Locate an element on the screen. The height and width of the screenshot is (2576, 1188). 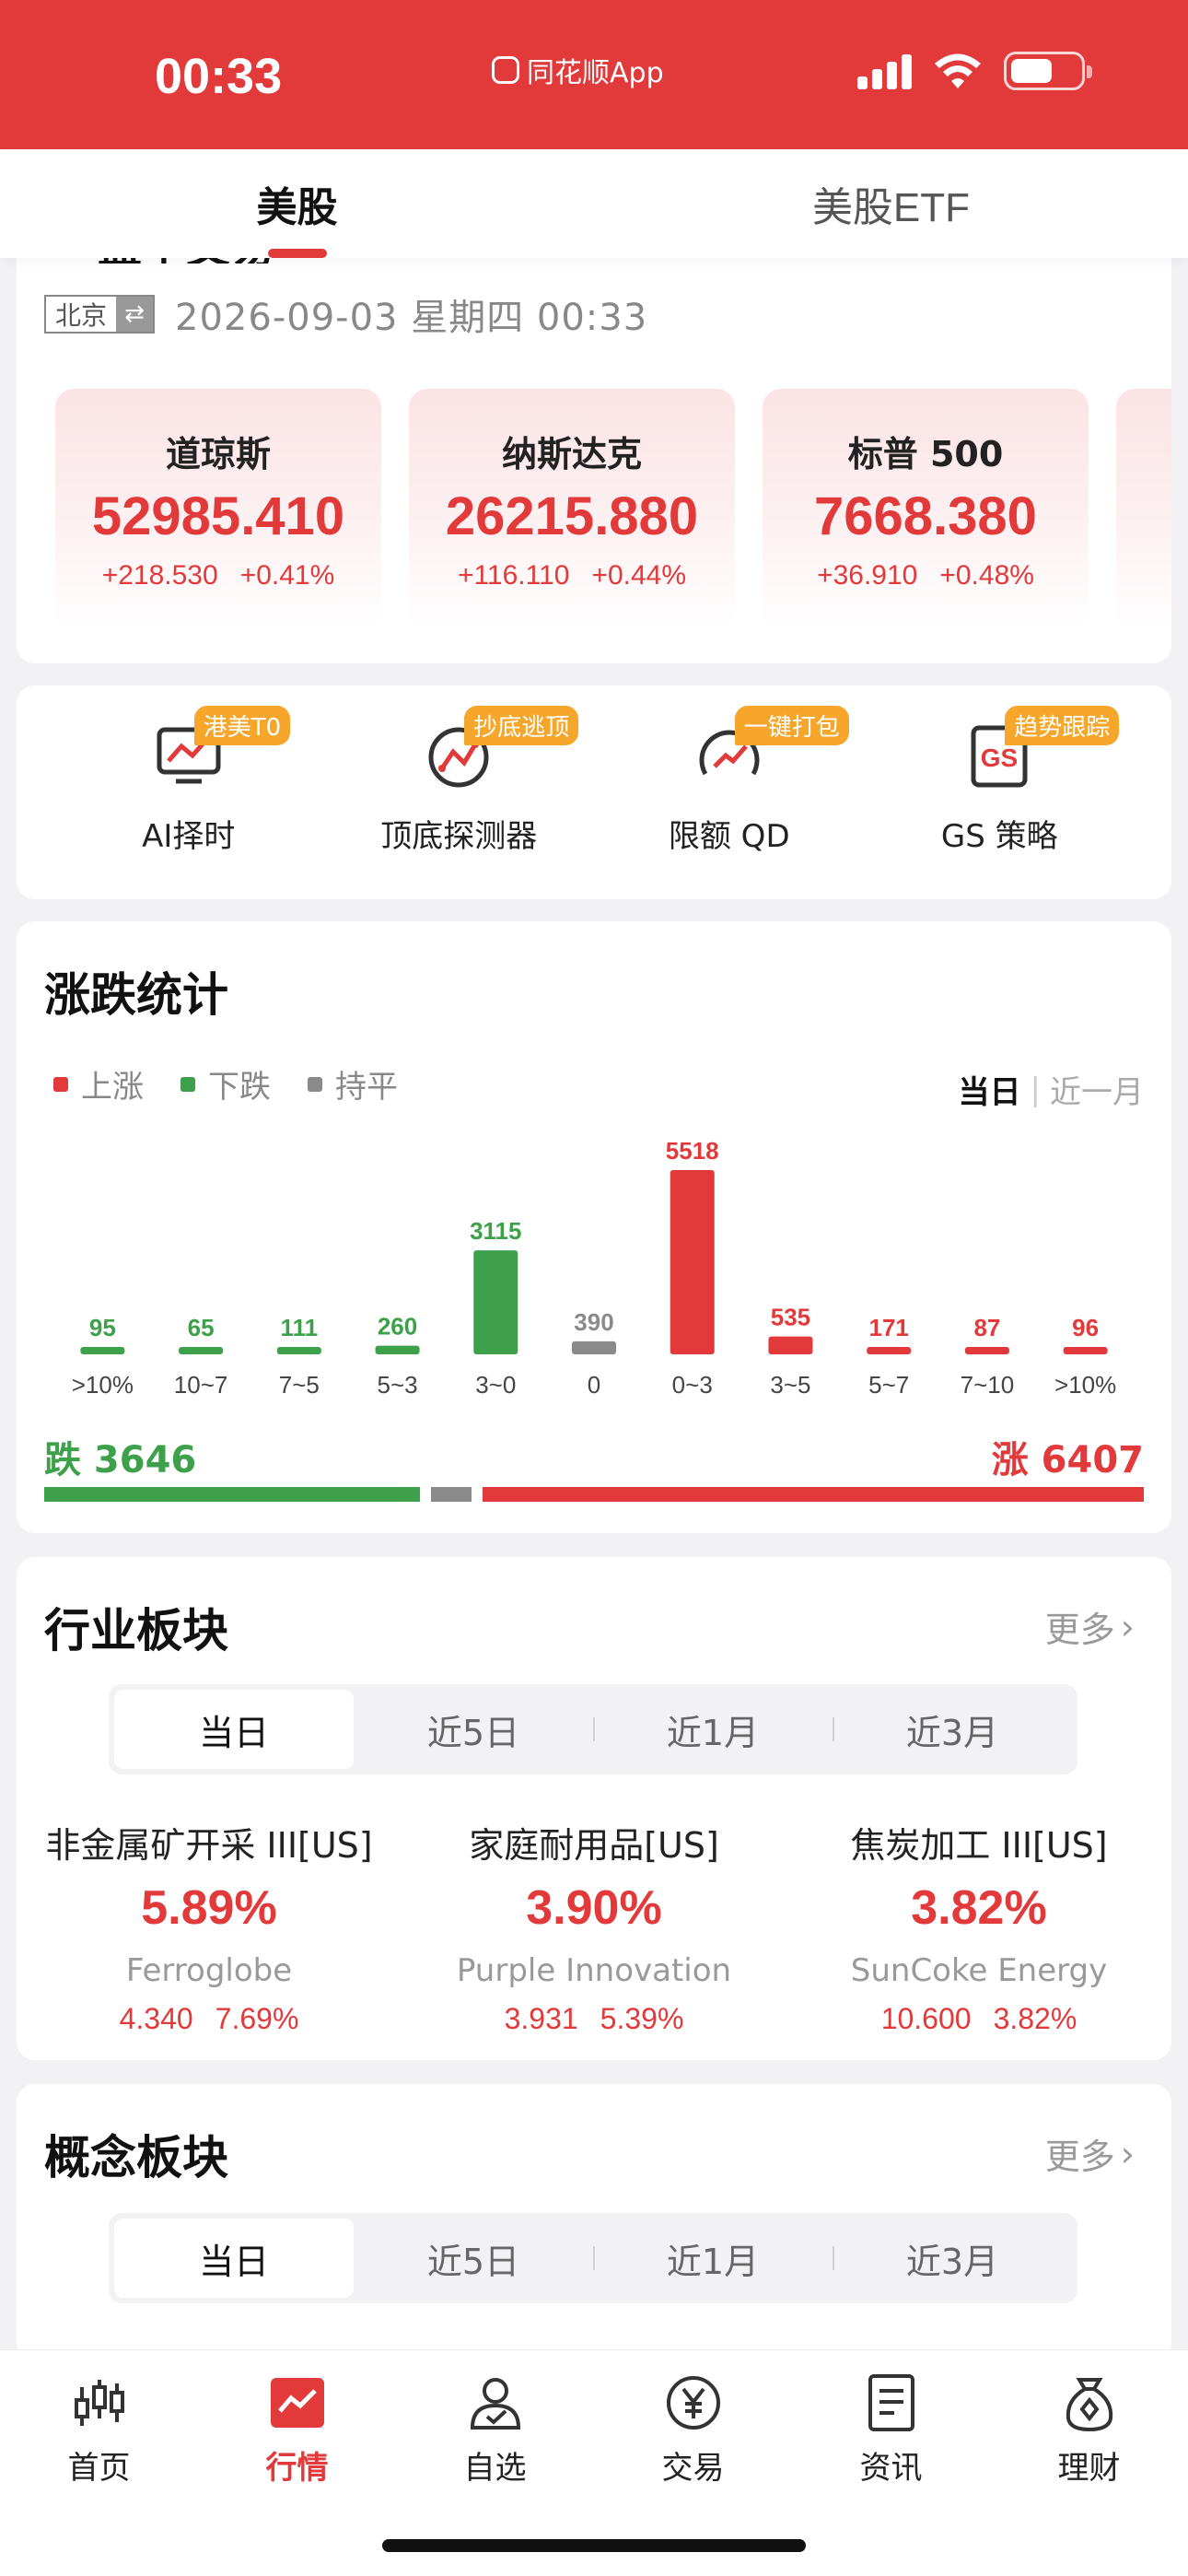
nav-label: 交易 is located at coordinates (693, 2469).